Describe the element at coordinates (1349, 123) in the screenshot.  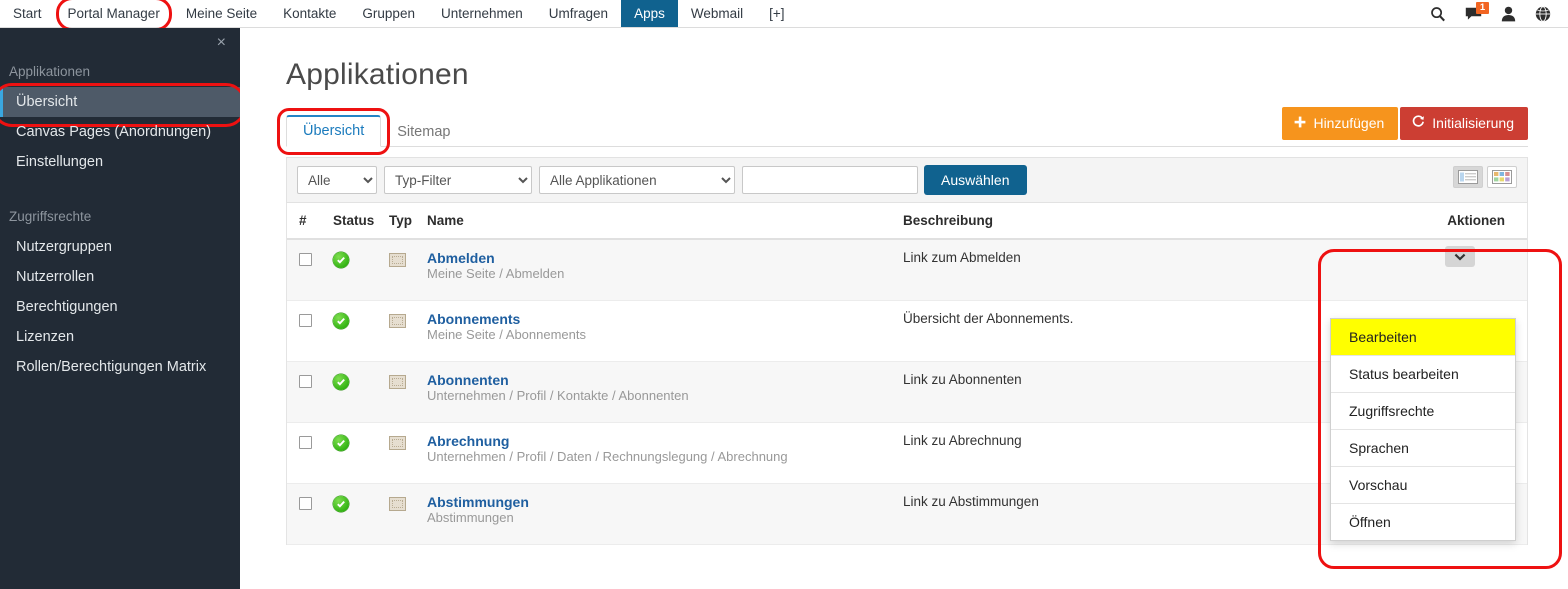
I see `add-button-label: Hinzufügen` at that location.